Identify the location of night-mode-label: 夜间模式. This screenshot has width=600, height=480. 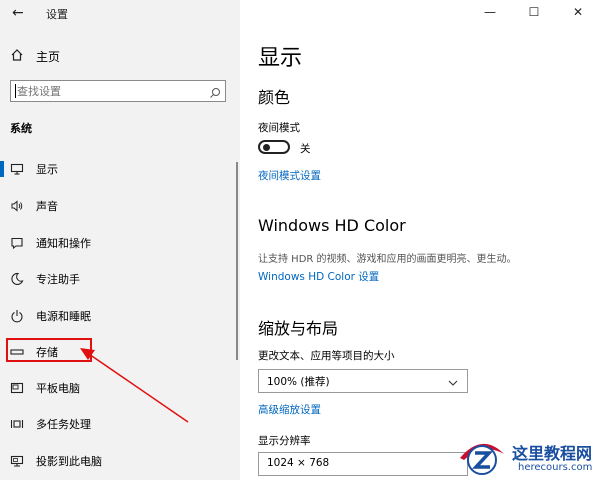
(279, 128).